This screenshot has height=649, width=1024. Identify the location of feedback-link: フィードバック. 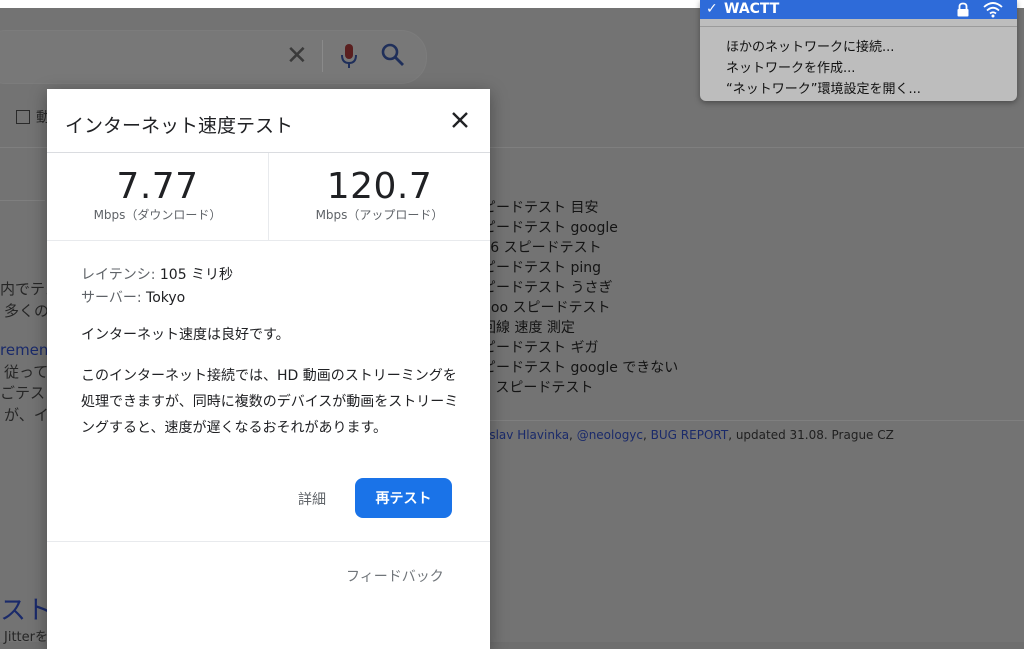
(395, 576).